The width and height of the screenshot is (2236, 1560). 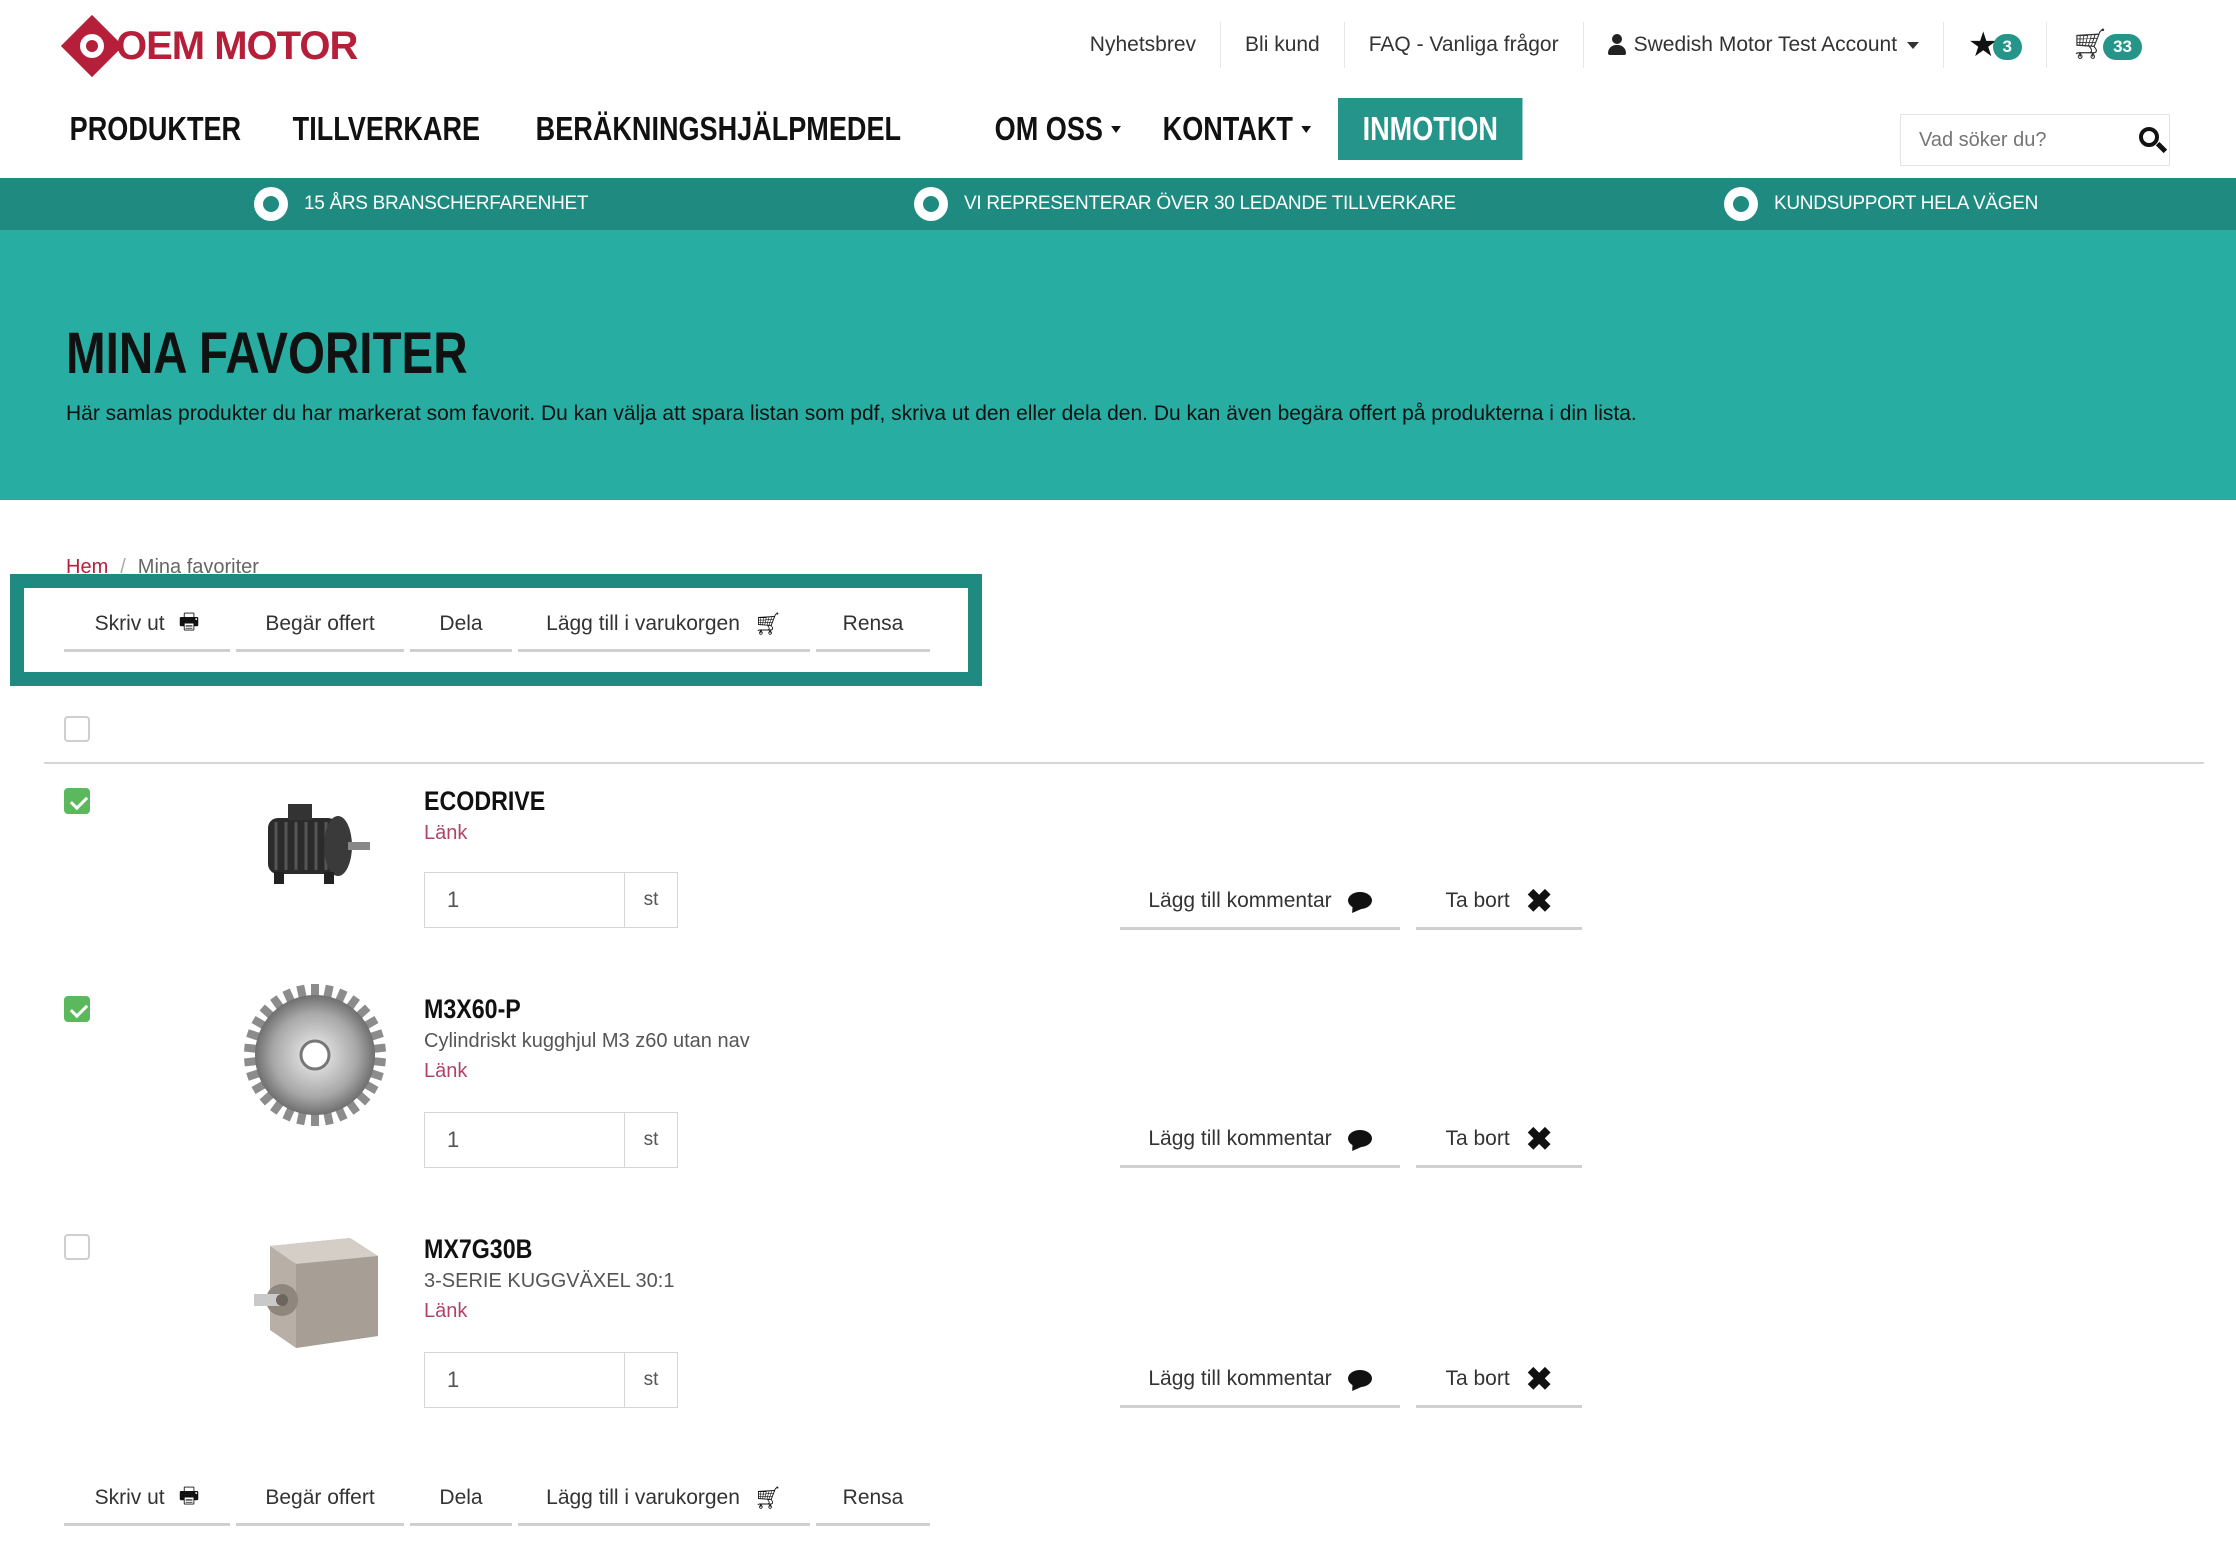 What do you see at coordinates (549, 1281) in the screenshot?
I see `product-description: 3-SERIE KUGGVÄXEL 30:1` at bounding box center [549, 1281].